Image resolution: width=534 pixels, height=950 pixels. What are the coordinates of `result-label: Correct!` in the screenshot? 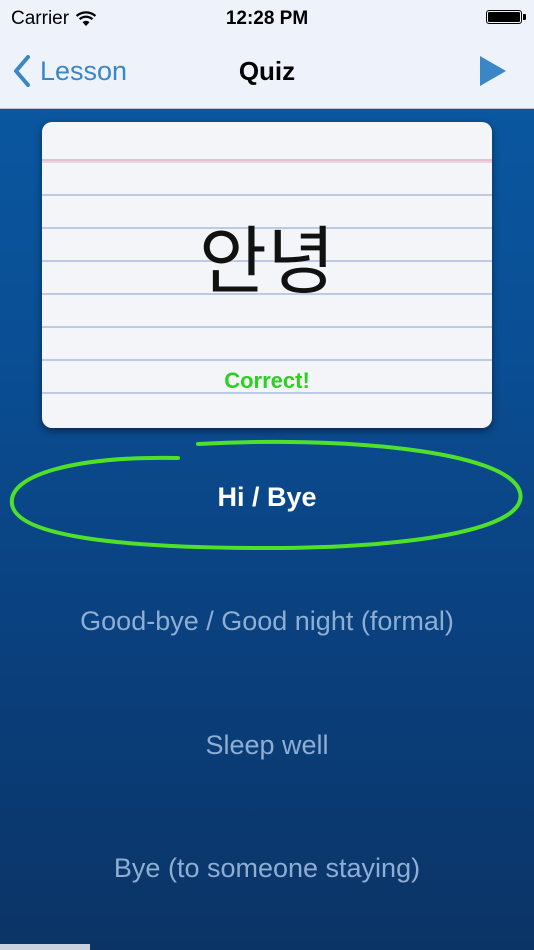 It's located at (267, 380).